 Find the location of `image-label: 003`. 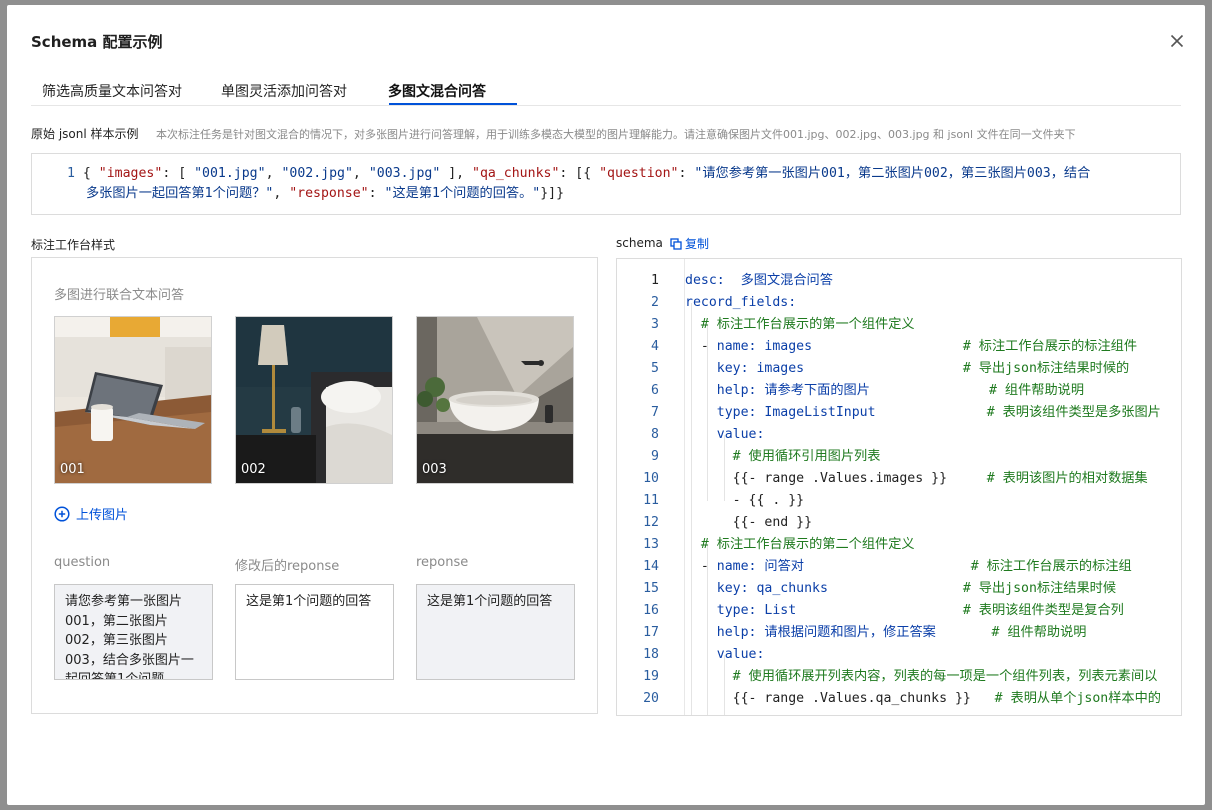

image-label: 003 is located at coordinates (434, 469).